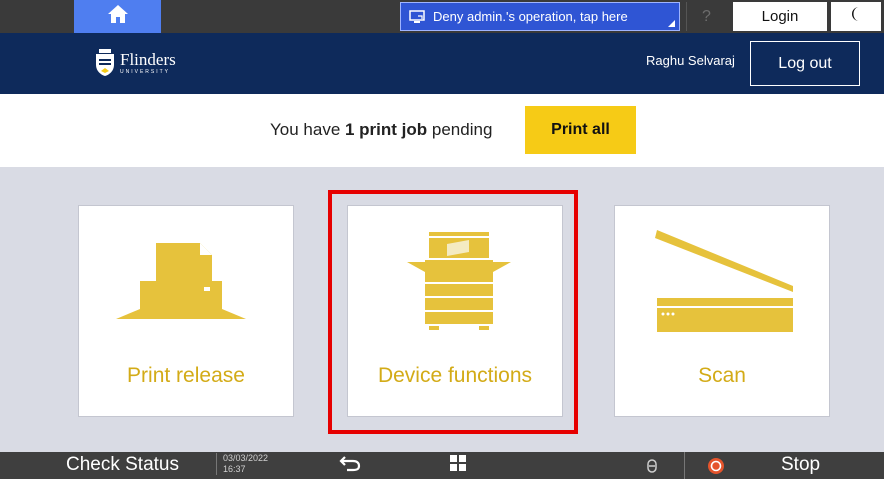 This screenshot has width=884, height=479. What do you see at coordinates (530, 16) in the screenshot?
I see `deny-admin-label: Deny admin.'s operation, tap here` at bounding box center [530, 16].